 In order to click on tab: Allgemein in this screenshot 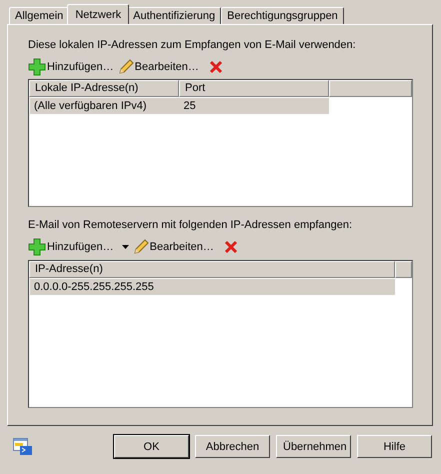, I will do `click(39, 15)`.